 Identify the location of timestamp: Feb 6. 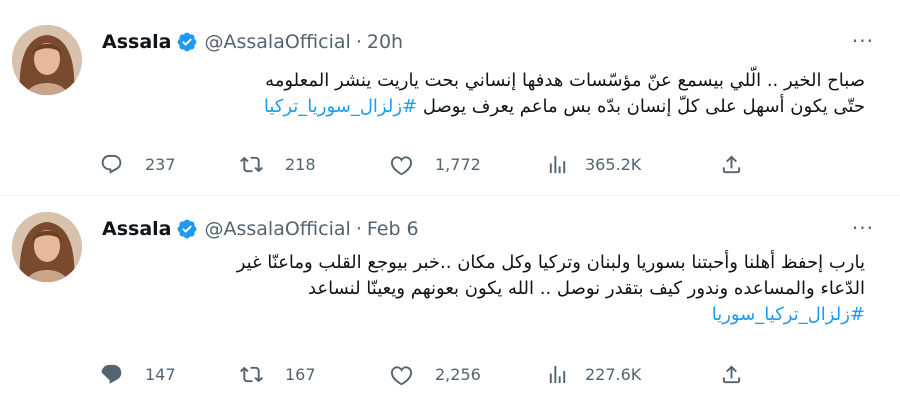
(393, 229).